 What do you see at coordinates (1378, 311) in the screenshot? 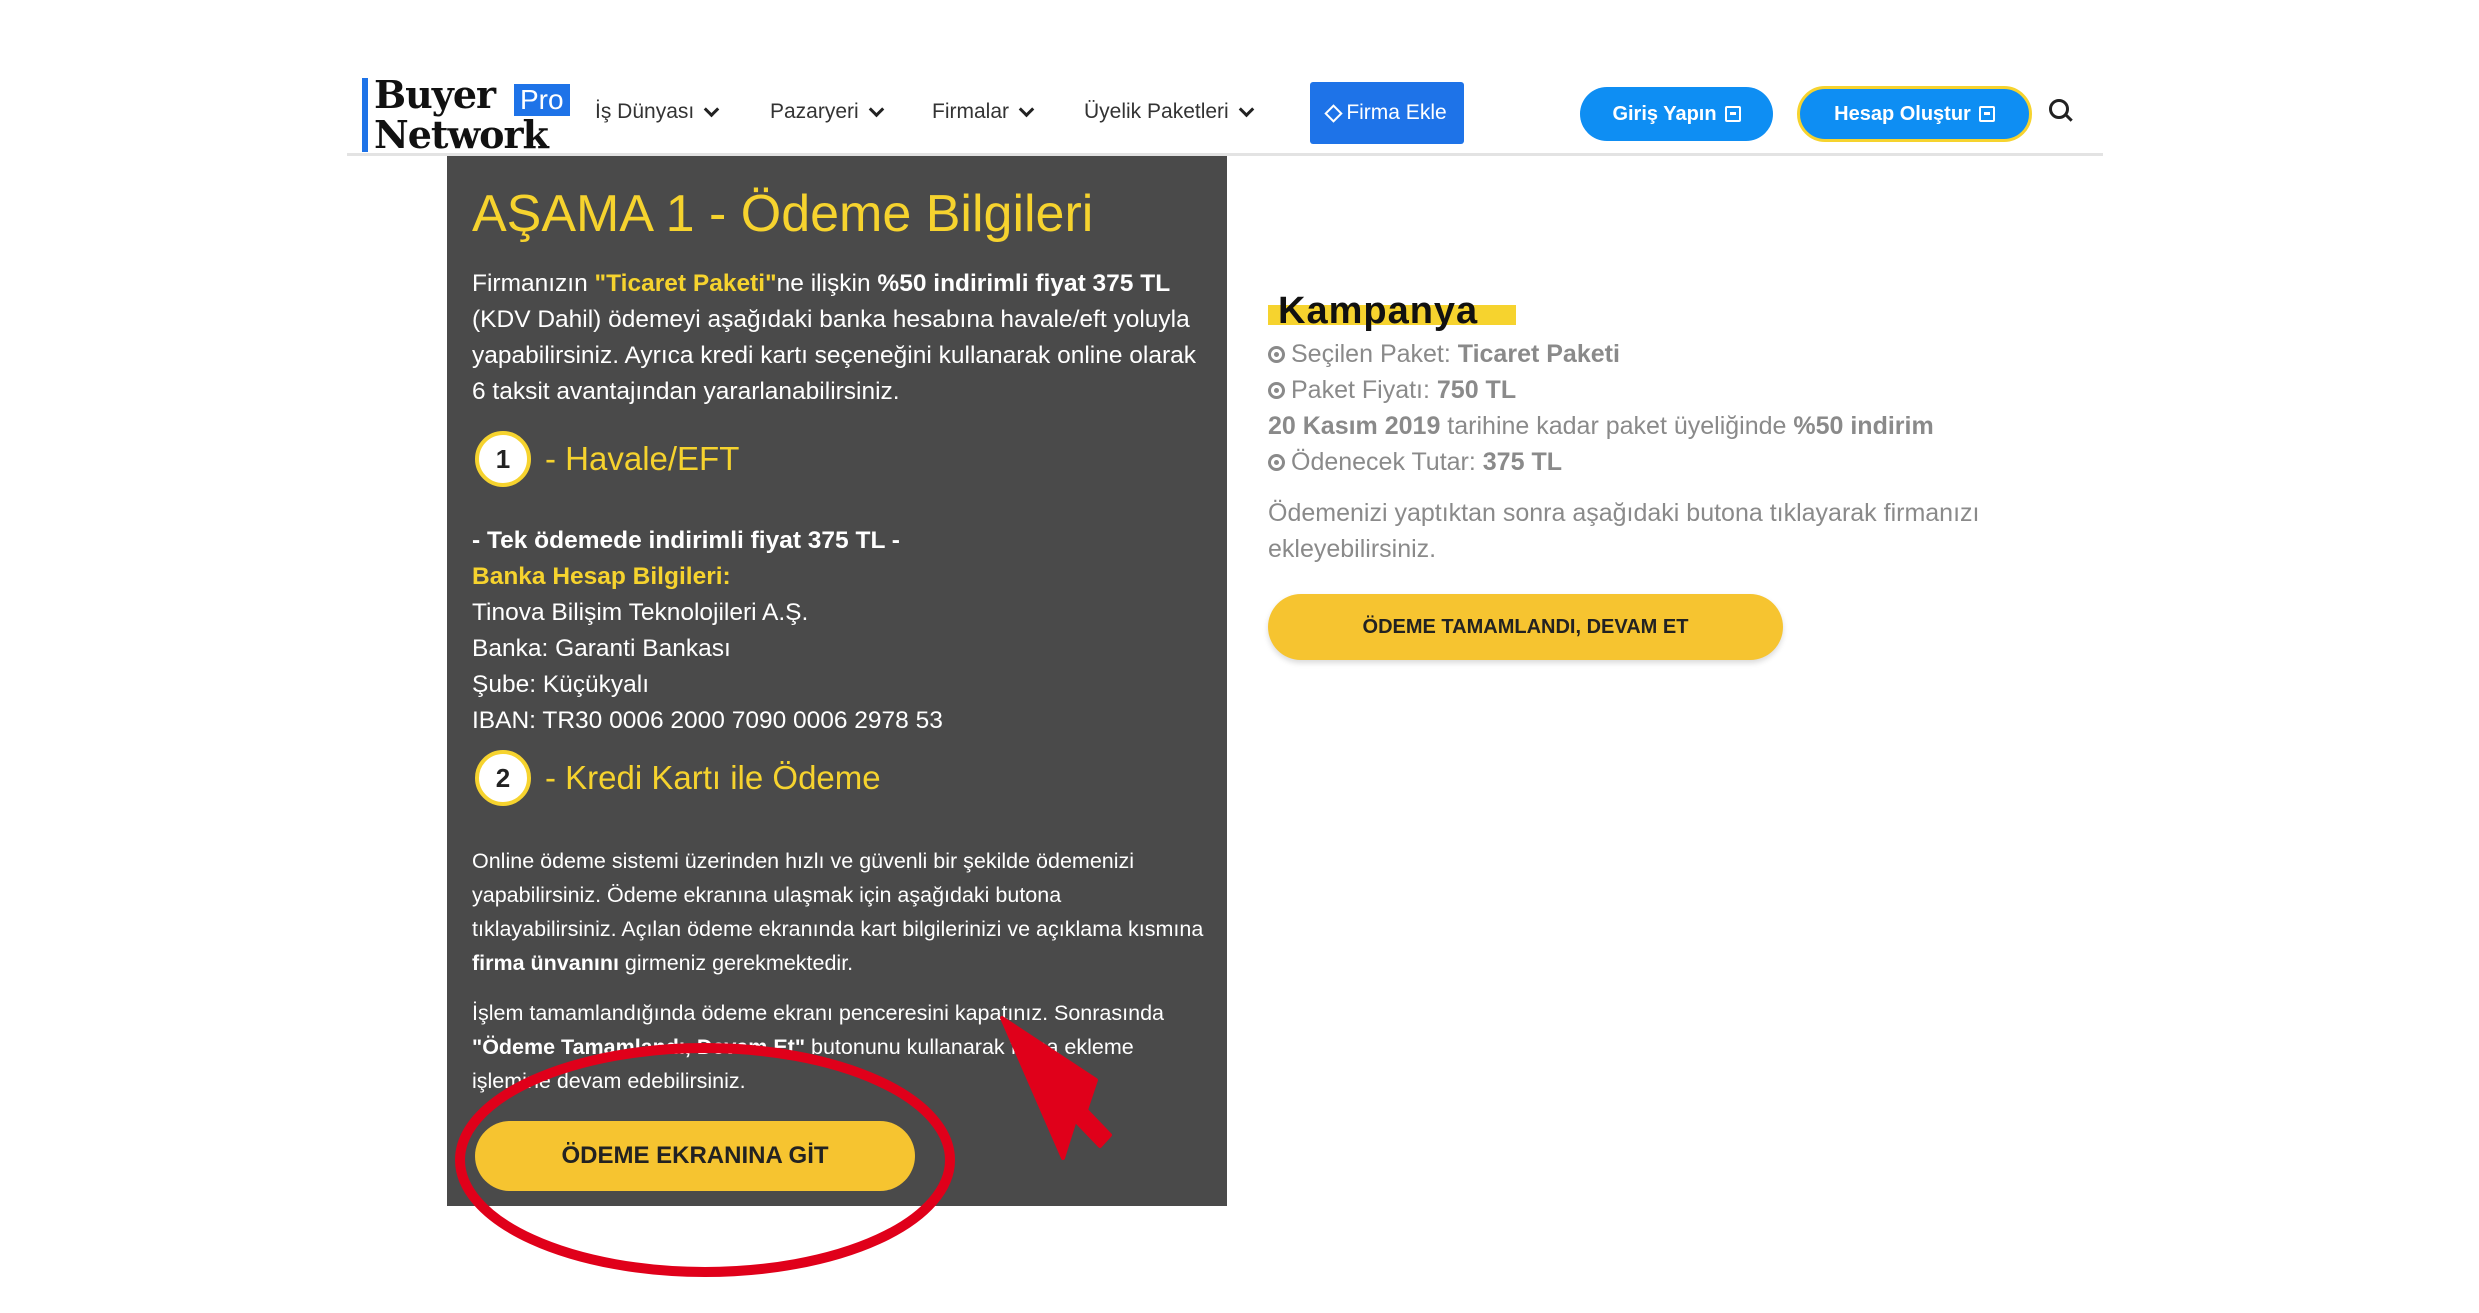
I see `campaign-title: Kampanya` at bounding box center [1378, 311].